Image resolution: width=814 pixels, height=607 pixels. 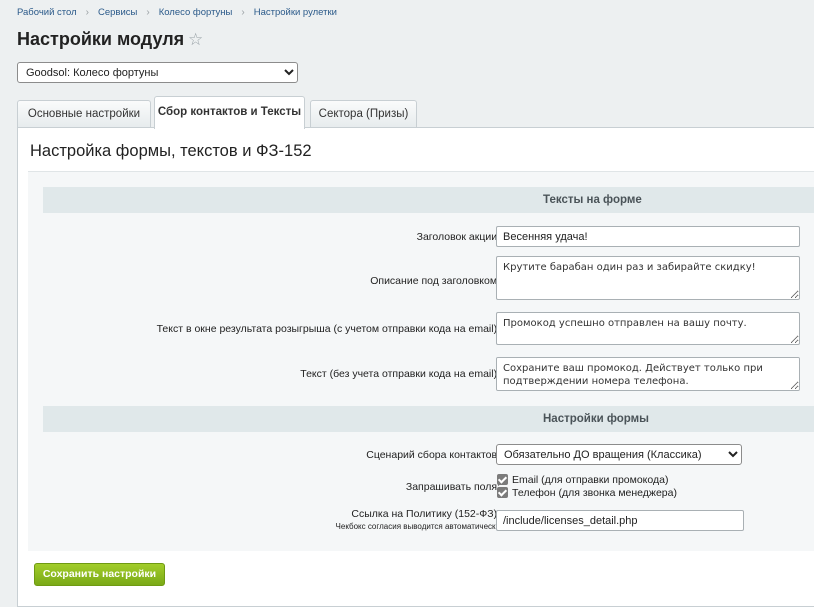 What do you see at coordinates (47, 12) in the screenshot?
I see `breadcrumb-desktop: Рабочий стол` at bounding box center [47, 12].